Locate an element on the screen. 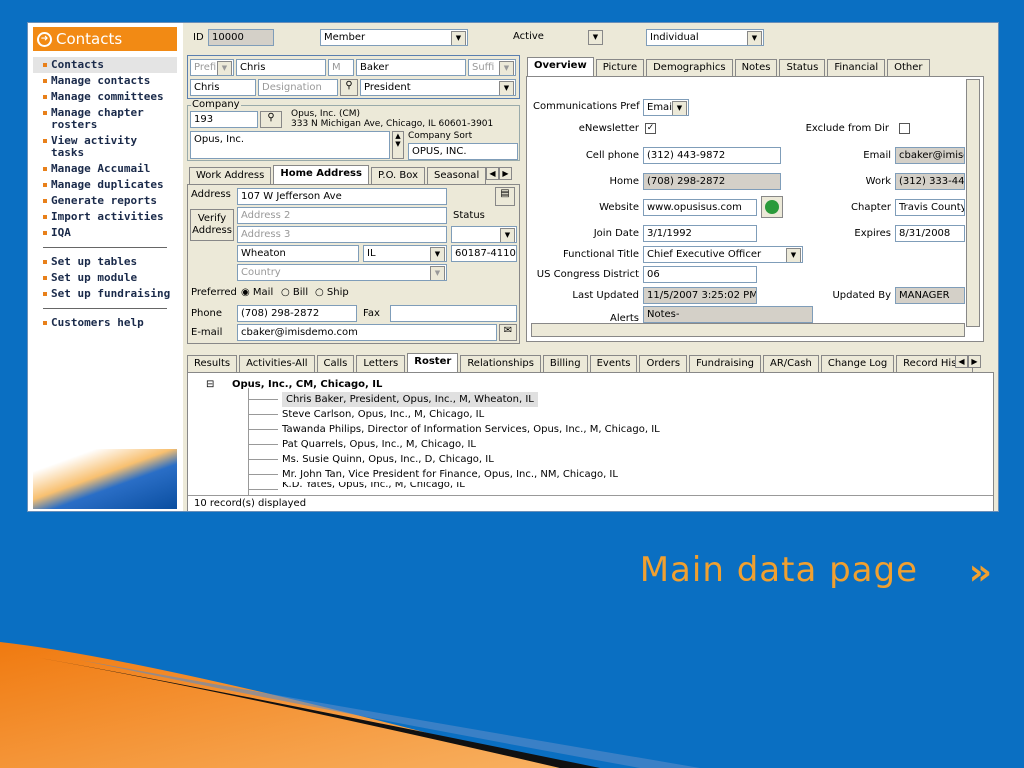  informal-name-field: Chris is located at coordinates (223, 87).